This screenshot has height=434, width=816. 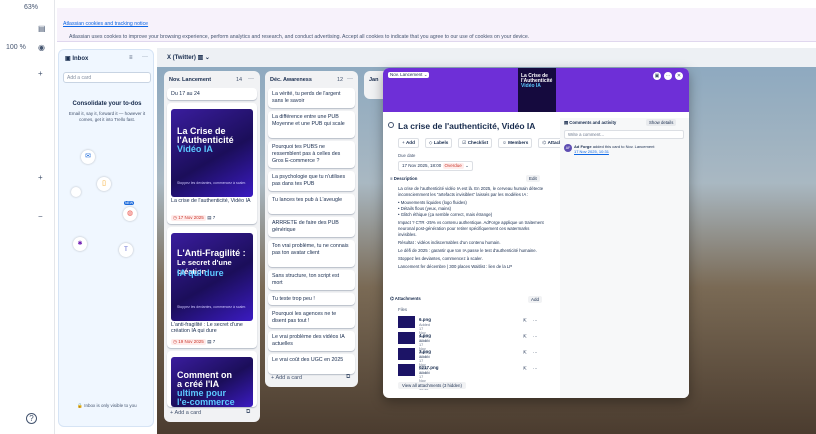 What do you see at coordinates (590, 122) in the screenshot?
I see `comments-label: ▤ Comments and activity` at bounding box center [590, 122].